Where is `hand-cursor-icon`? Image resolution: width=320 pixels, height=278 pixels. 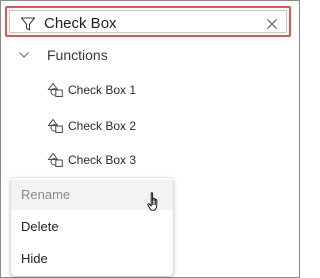 hand-cursor-icon is located at coordinates (152, 201).